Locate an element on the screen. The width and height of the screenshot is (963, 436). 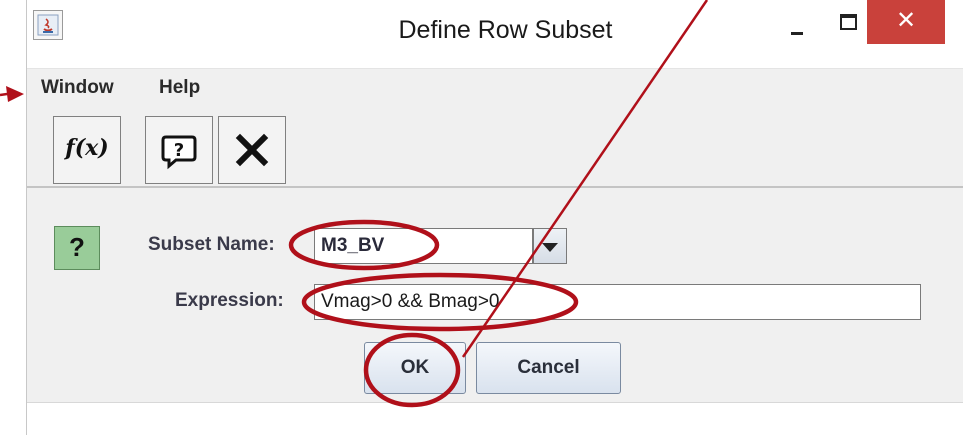
annotation-circle-subset-name is located at coordinates (364, 245).